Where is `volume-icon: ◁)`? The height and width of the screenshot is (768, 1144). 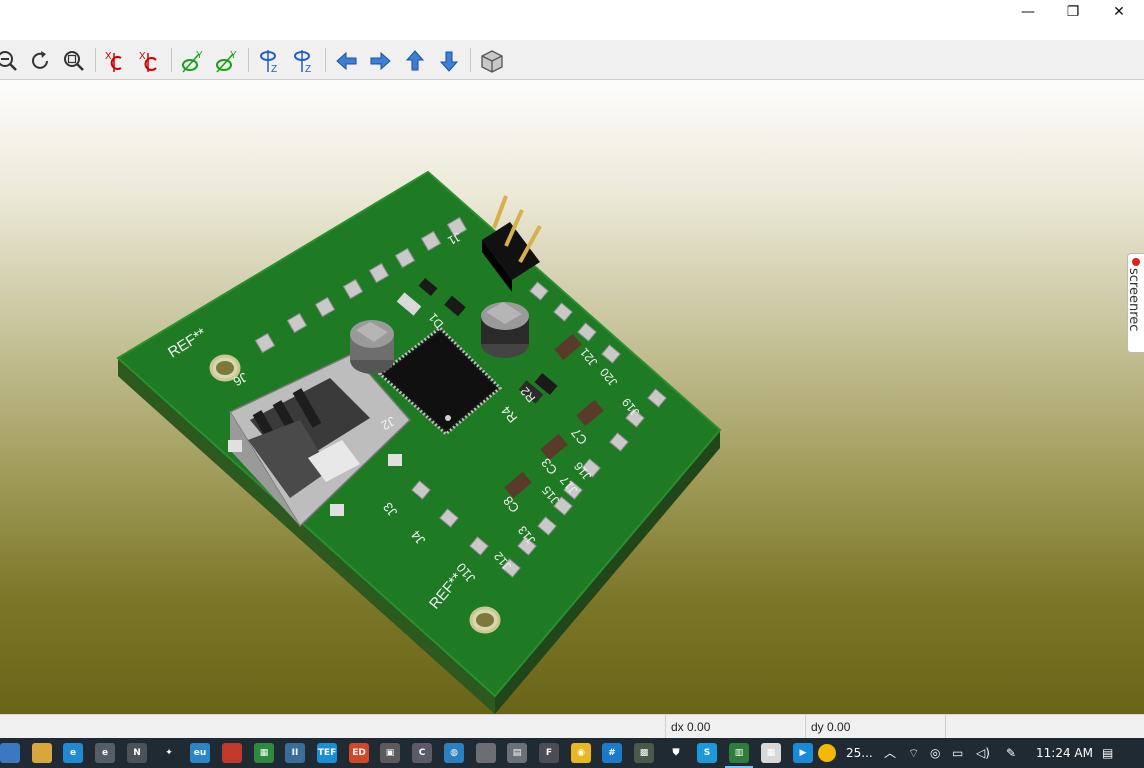
volume-icon: ◁) is located at coordinates (983, 753).